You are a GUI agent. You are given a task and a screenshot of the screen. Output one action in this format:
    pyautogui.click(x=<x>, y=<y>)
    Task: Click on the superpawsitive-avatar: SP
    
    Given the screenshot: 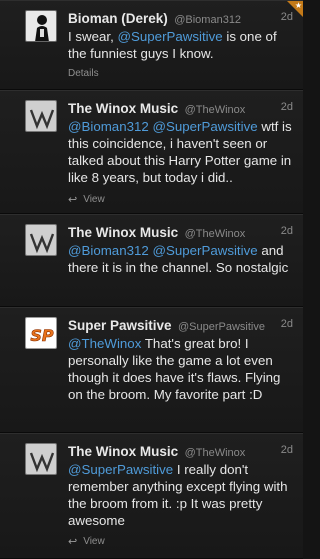 What is the action you would take?
    pyautogui.click(x=41, y=333)
    